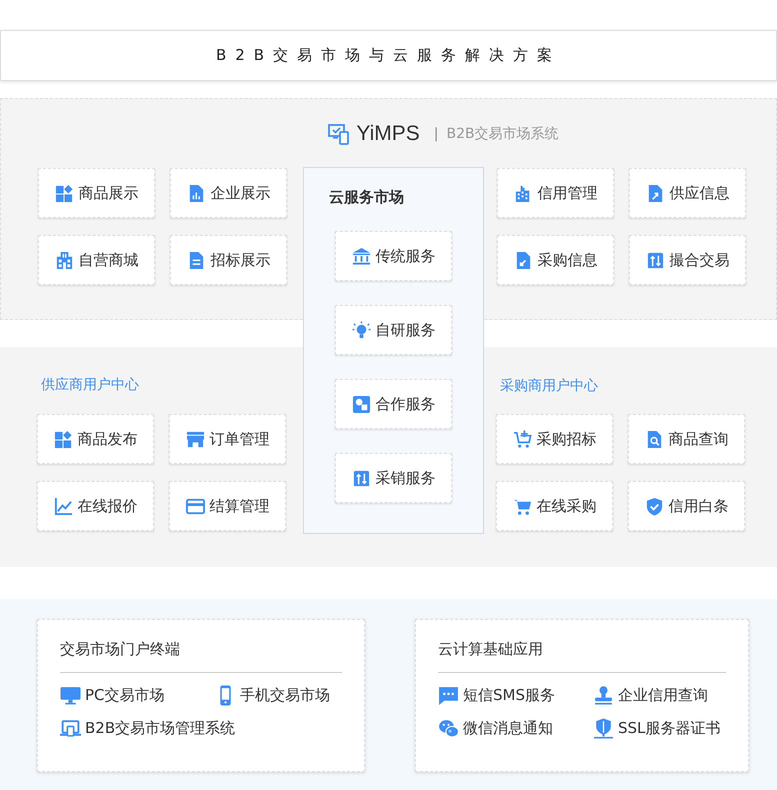  Describe the element at coordinates (388, 134) in the screenshot. I see `logo-text: YiMPS` at that location.